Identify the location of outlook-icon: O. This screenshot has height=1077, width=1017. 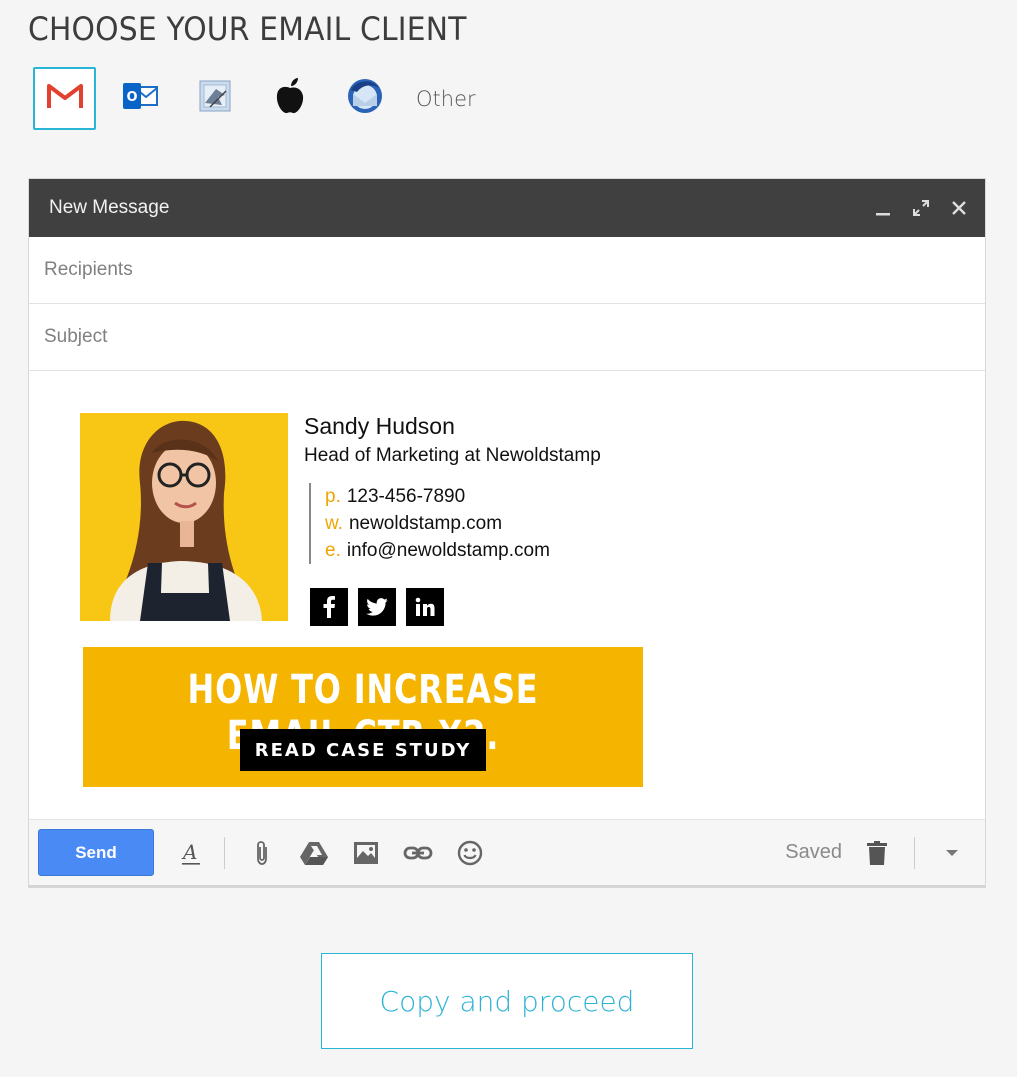
(140, 98).